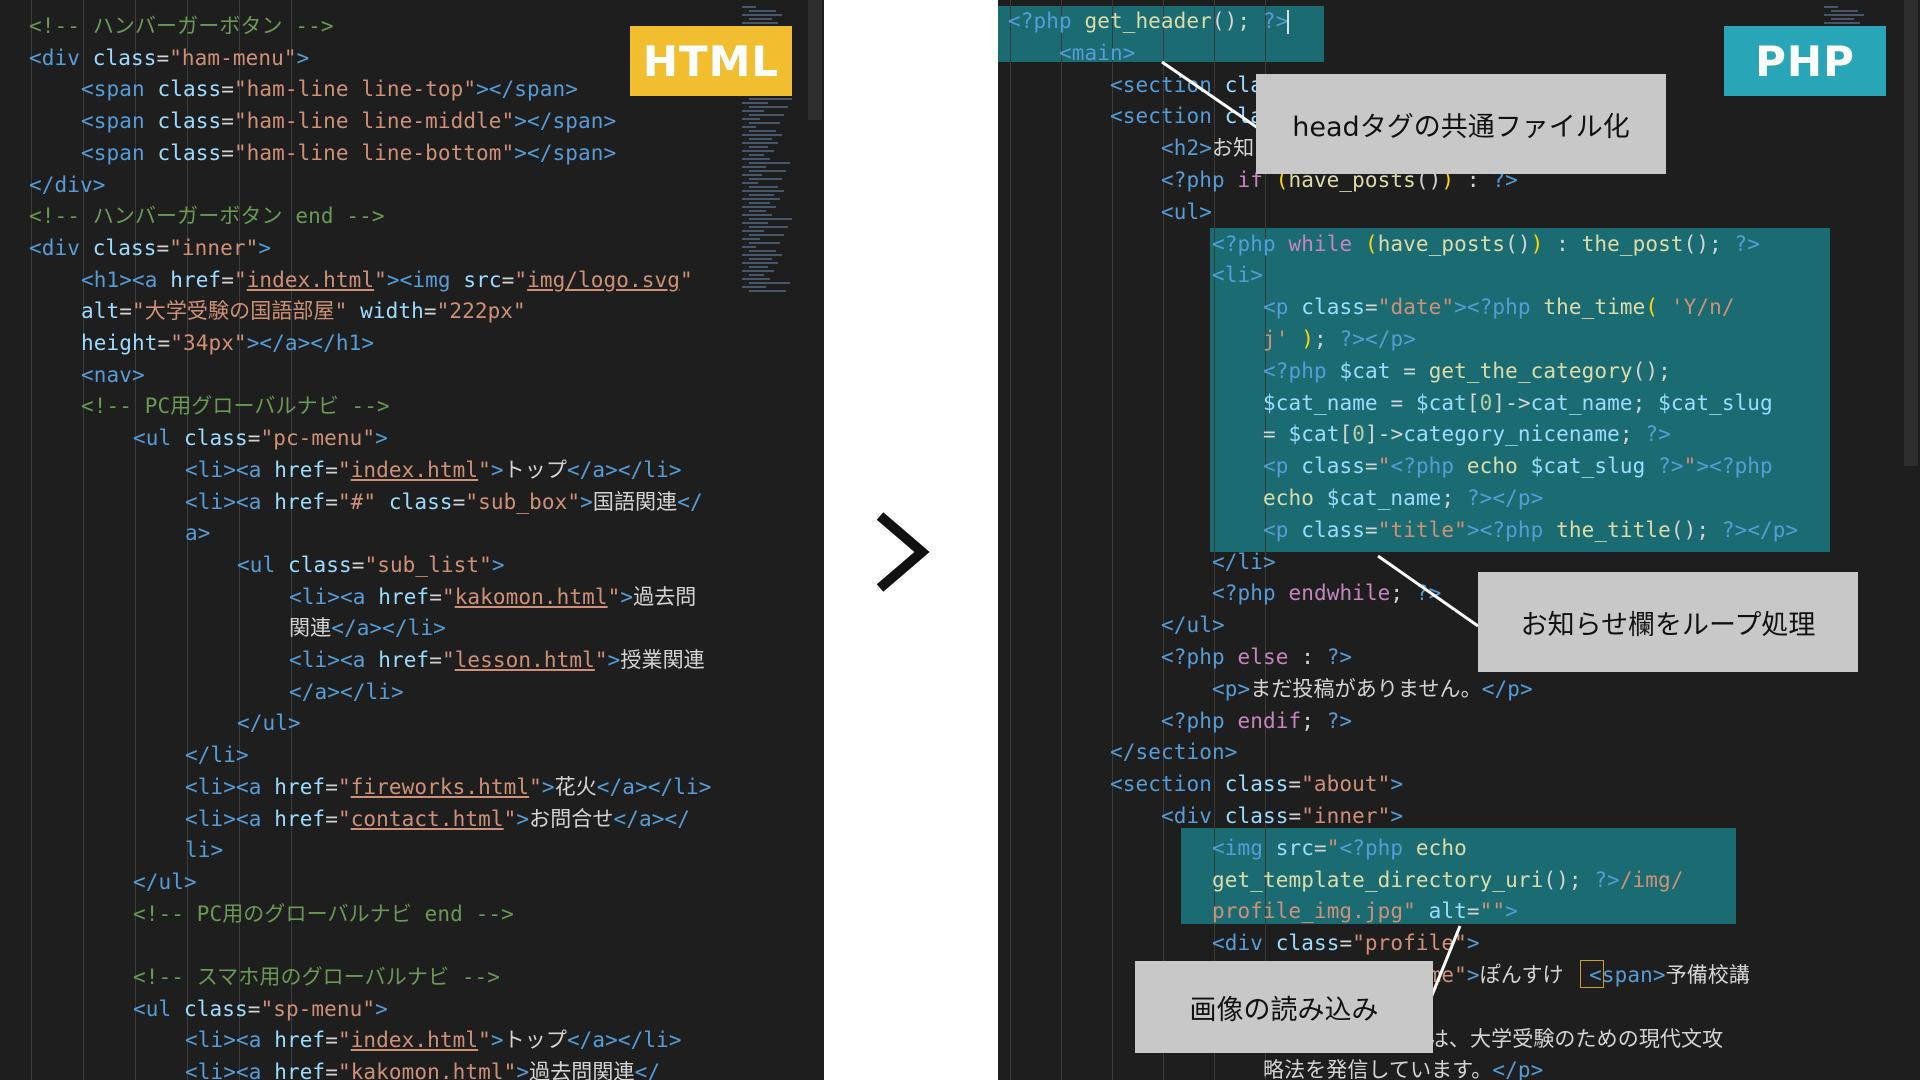 This screenshot has width=1920, height=1080. What do you see at coordinates (1569, 879) in the screenshot?
I see `code-token: ();` at bounding box center [1569, 879].